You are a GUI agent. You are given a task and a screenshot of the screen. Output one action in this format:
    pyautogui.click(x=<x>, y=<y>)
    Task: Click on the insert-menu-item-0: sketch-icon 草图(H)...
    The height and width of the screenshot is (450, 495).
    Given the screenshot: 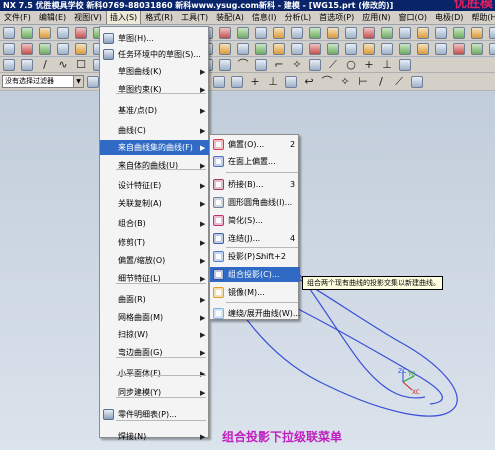 What is the action you would take?
    pyautogui.click(x=155, y=38)
    